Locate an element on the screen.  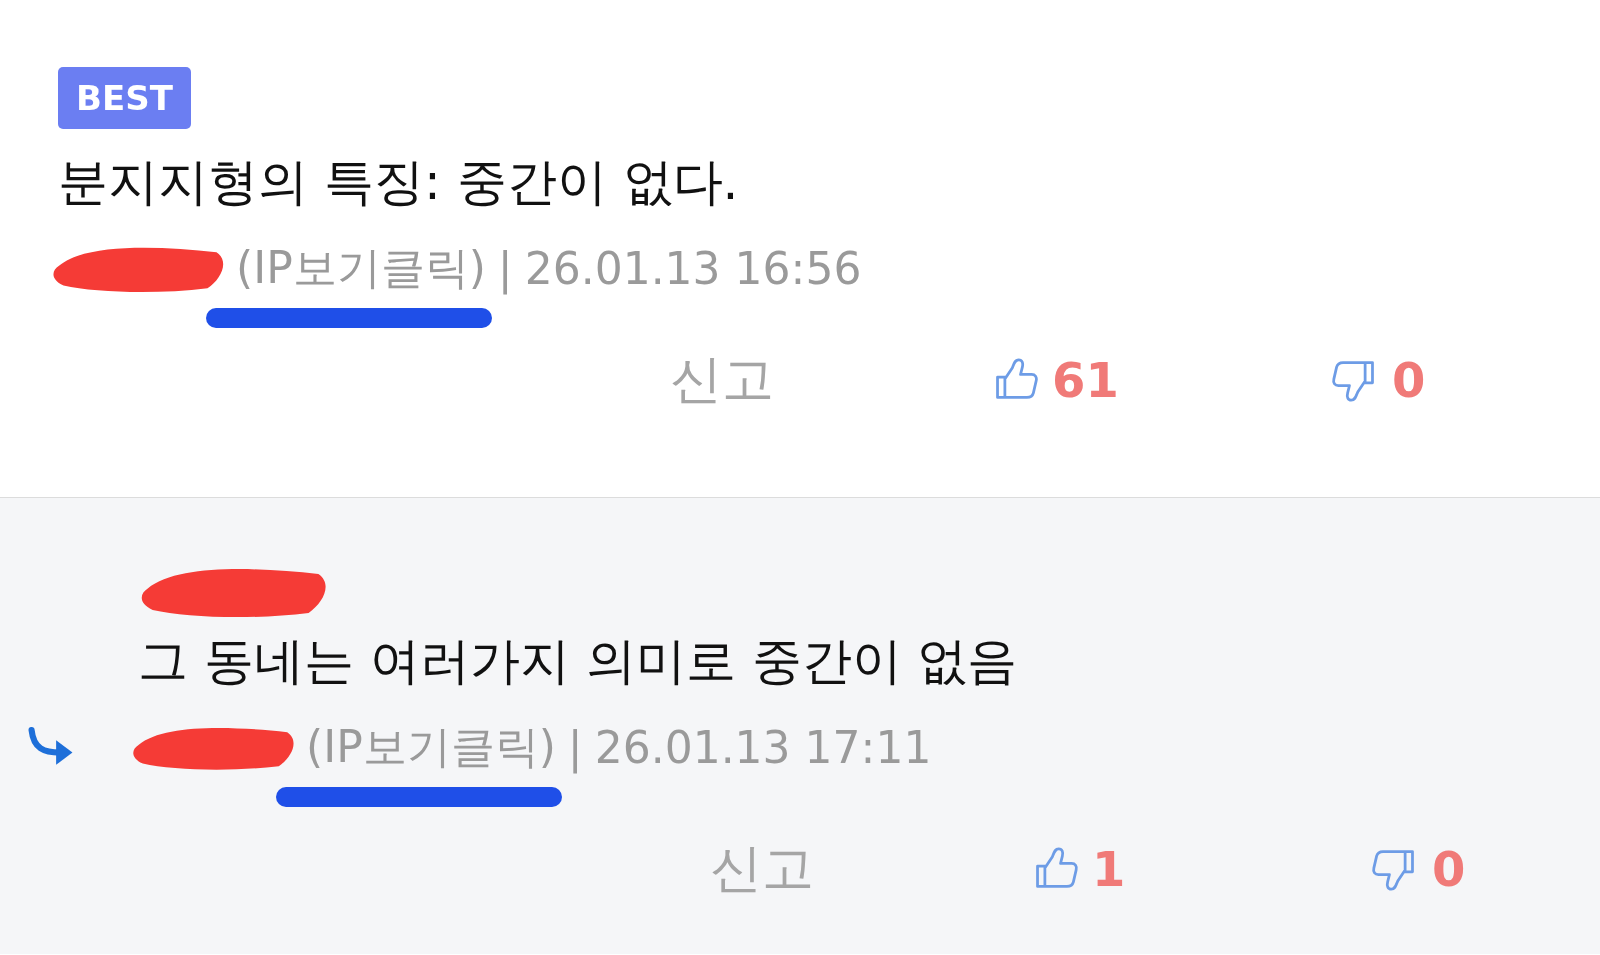
comment-text: 그 동네는 여러가지 의미로 중간이 없음 is located at coordinates (578, 661).